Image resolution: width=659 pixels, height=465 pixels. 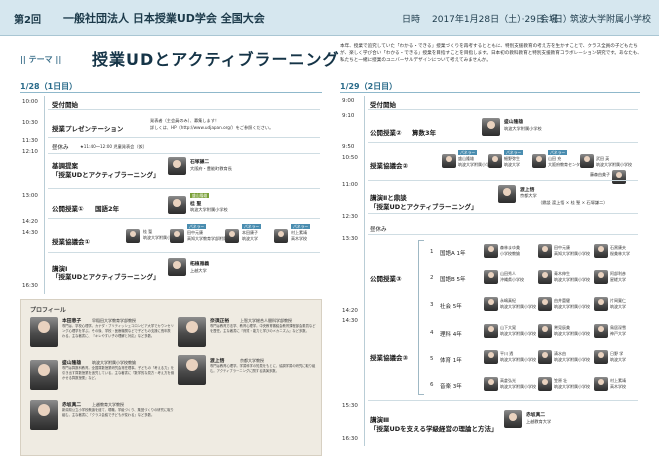 I want to click on panel-name: 盛山隆雄, so click(x=466, y=158).